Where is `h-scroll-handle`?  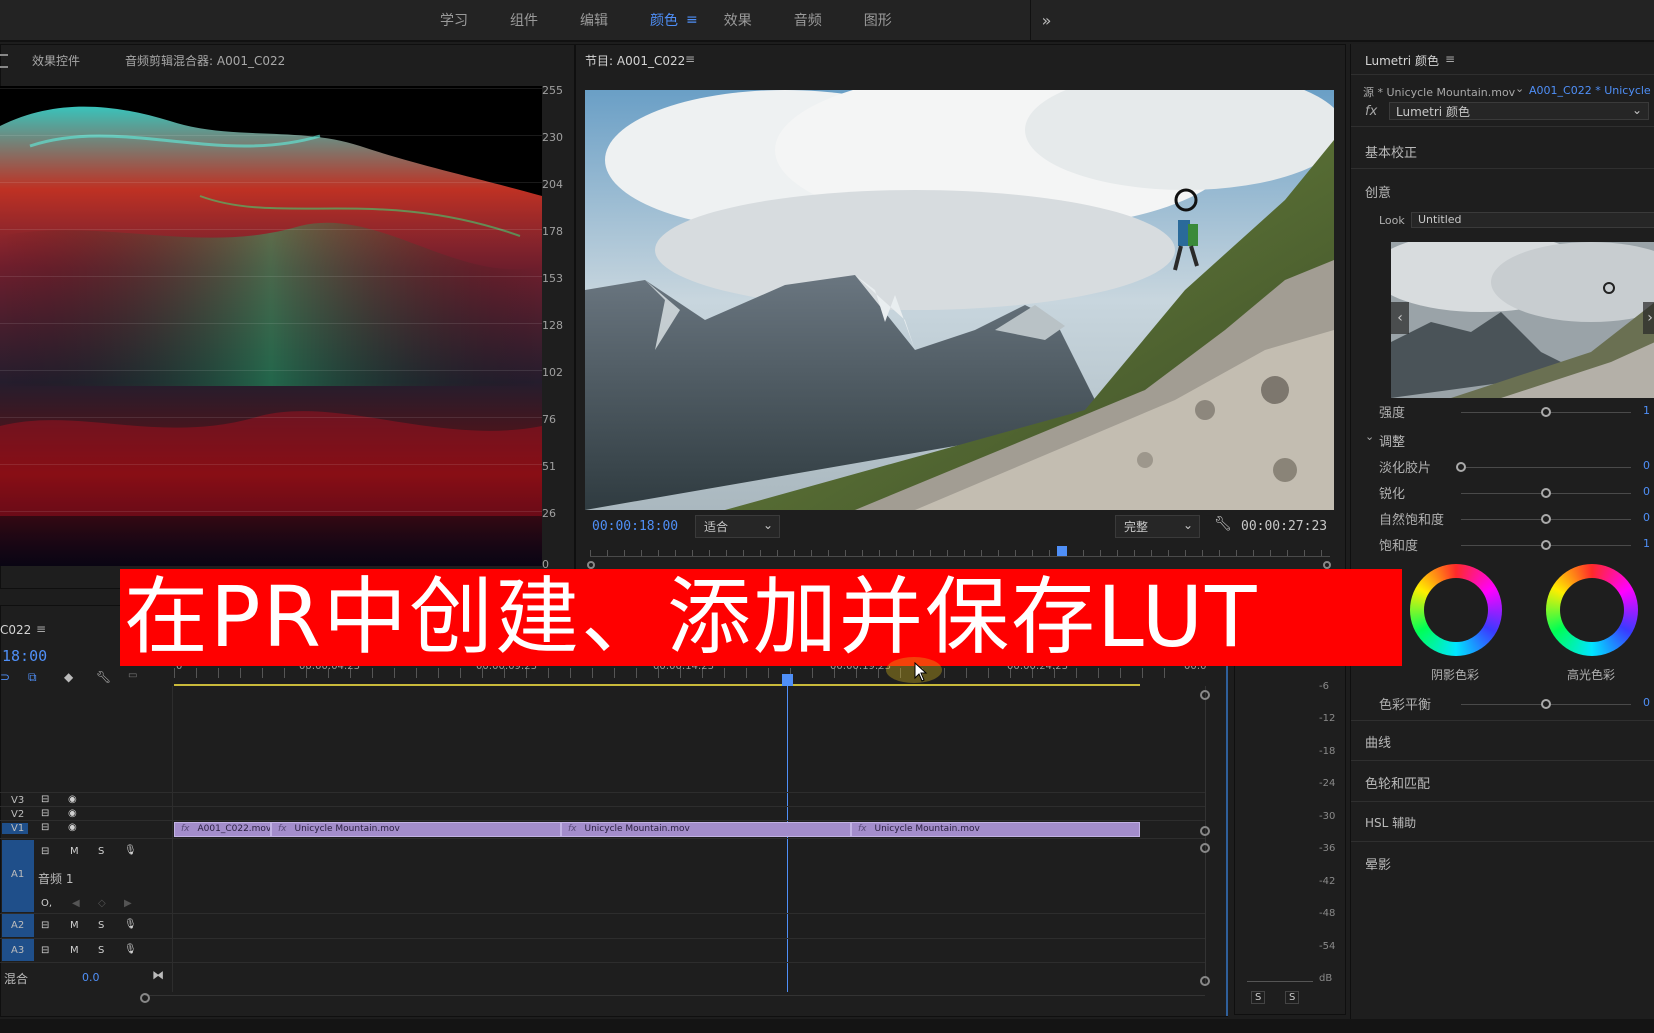
h-scroll-handle is located at coordinates (145, 998).